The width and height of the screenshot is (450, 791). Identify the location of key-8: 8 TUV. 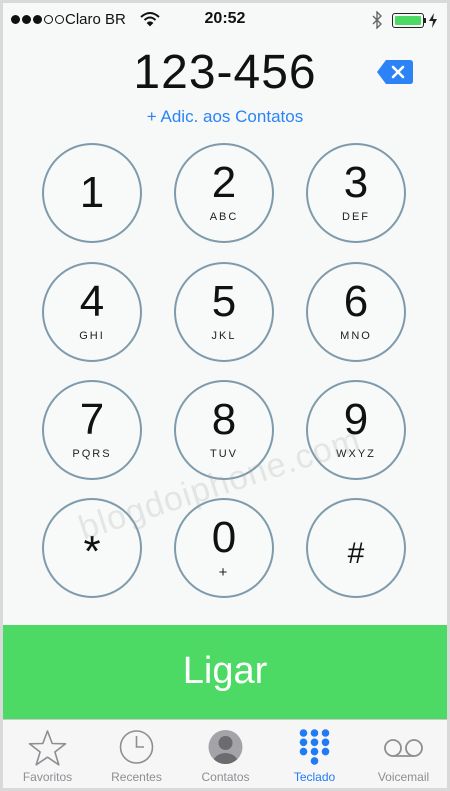
(224, 430).